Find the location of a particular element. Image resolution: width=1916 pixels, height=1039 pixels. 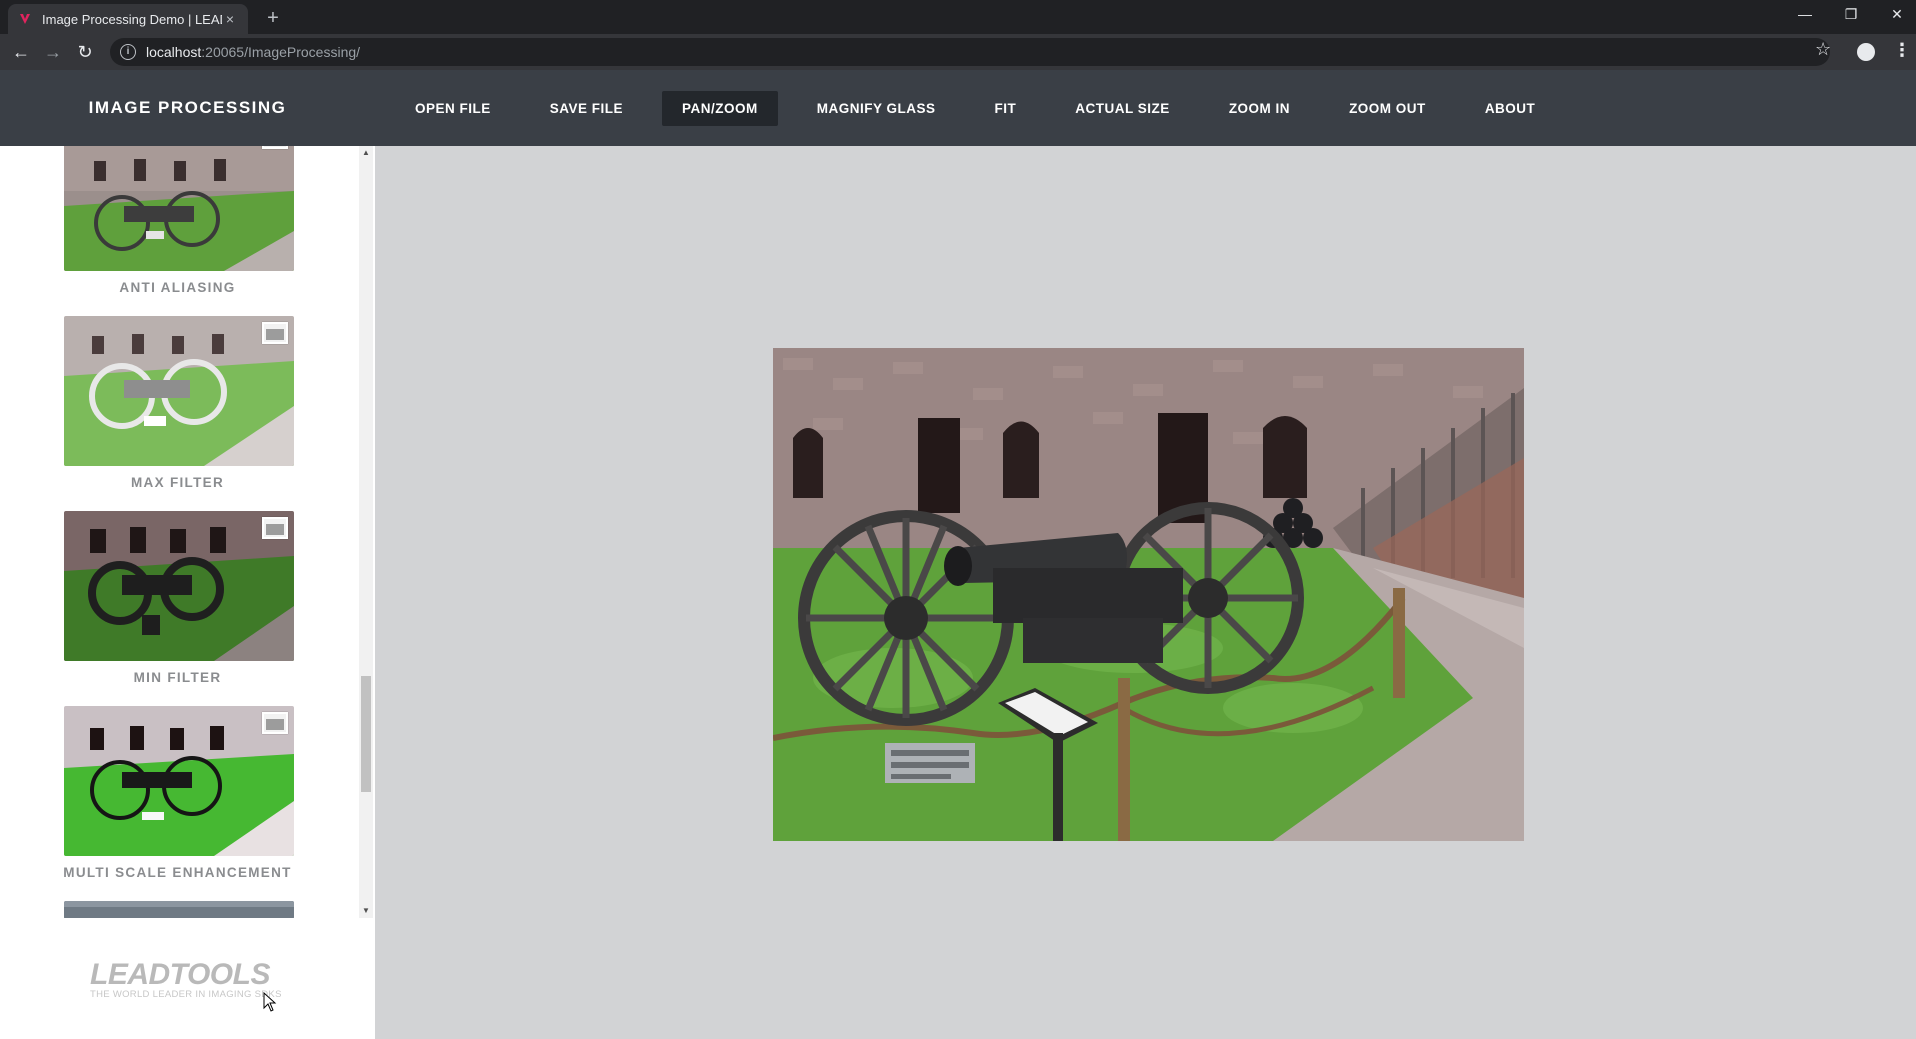

mouse-cursor-icon is located at coordinates (270, 1002).